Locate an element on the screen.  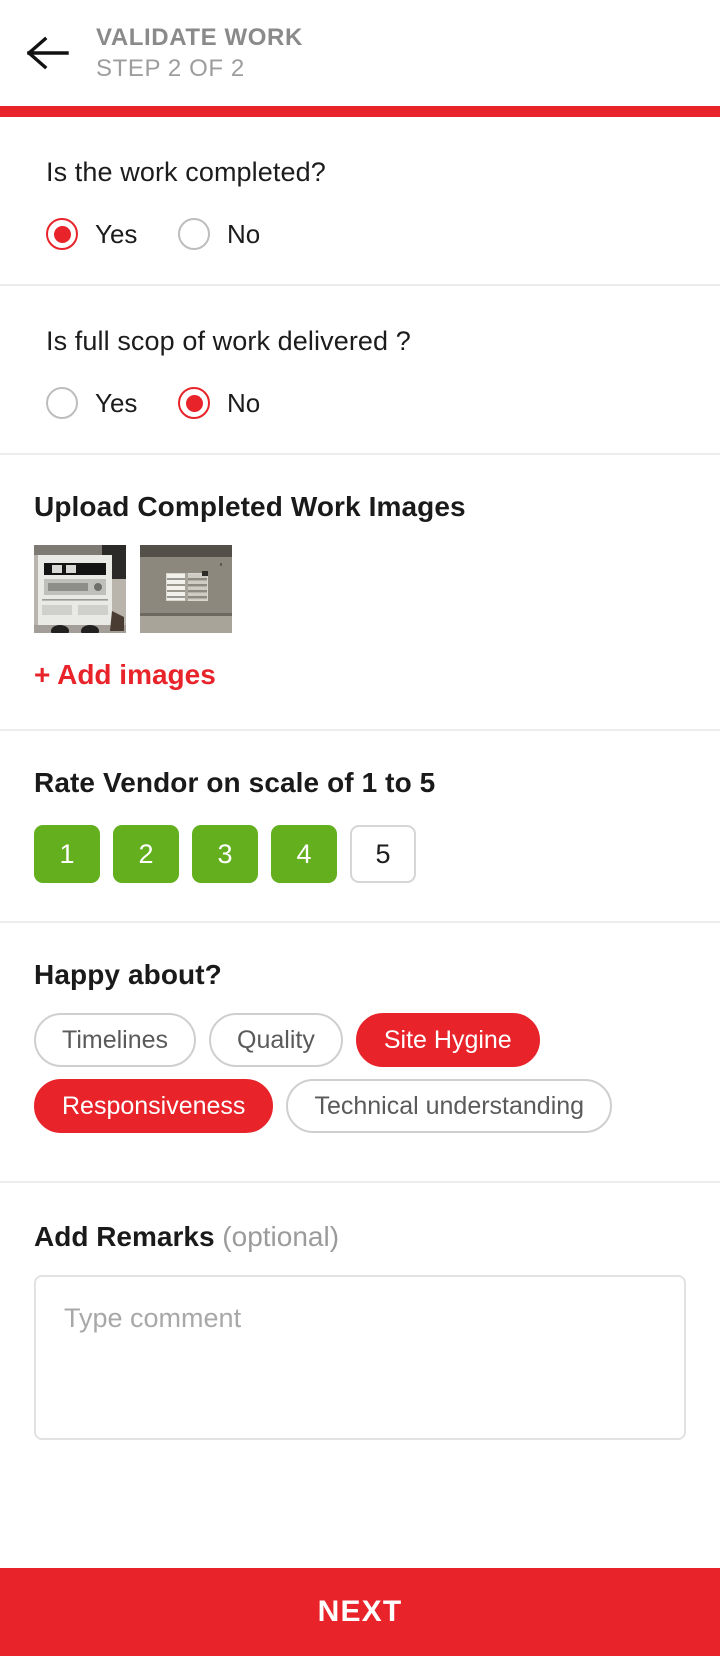
question-2-option-no: No is located at coordinates (219, 403).